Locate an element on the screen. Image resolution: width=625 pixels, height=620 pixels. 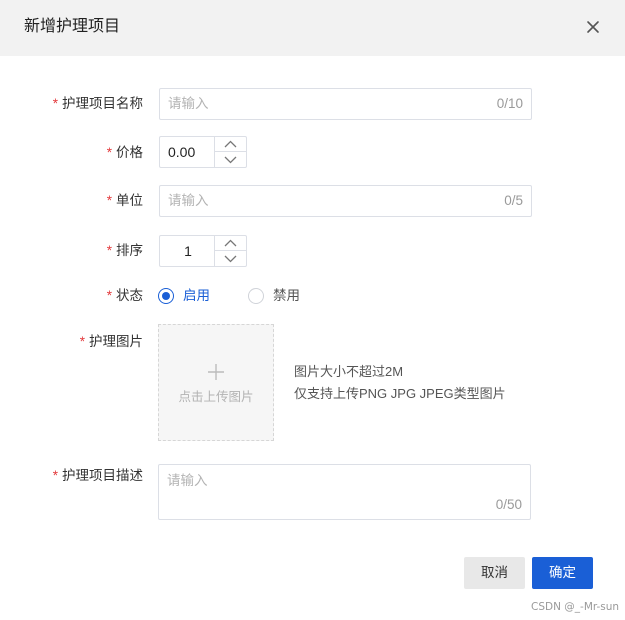
price-value: 0.00 is located at coordinates (182, 152).